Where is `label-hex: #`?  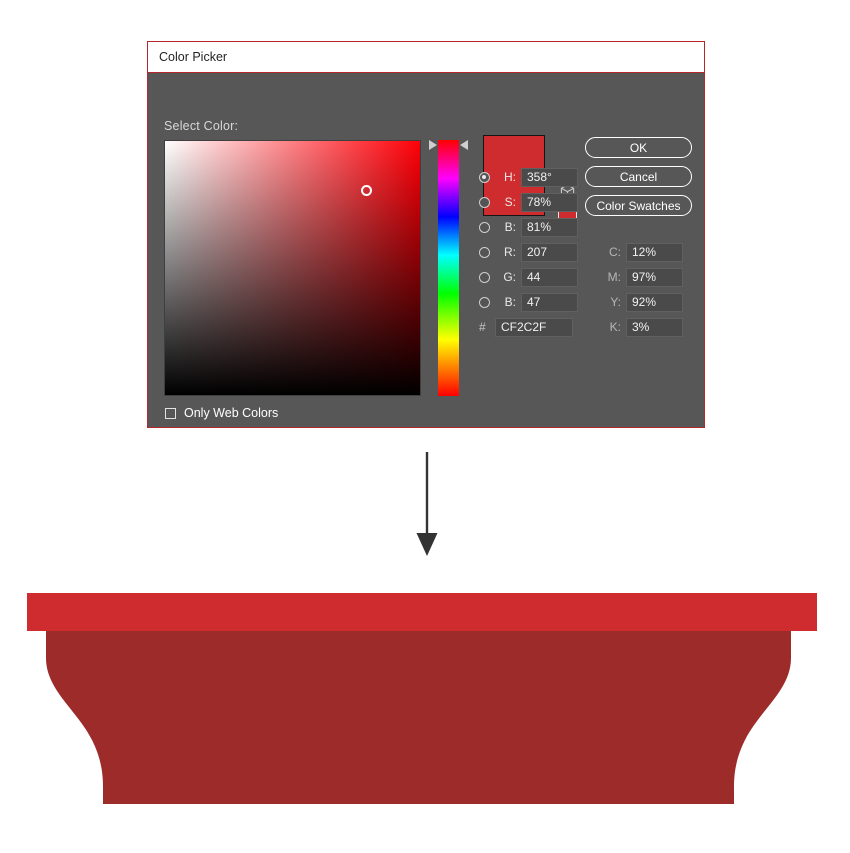
label-hex: # is located at coordinates (482, 327).